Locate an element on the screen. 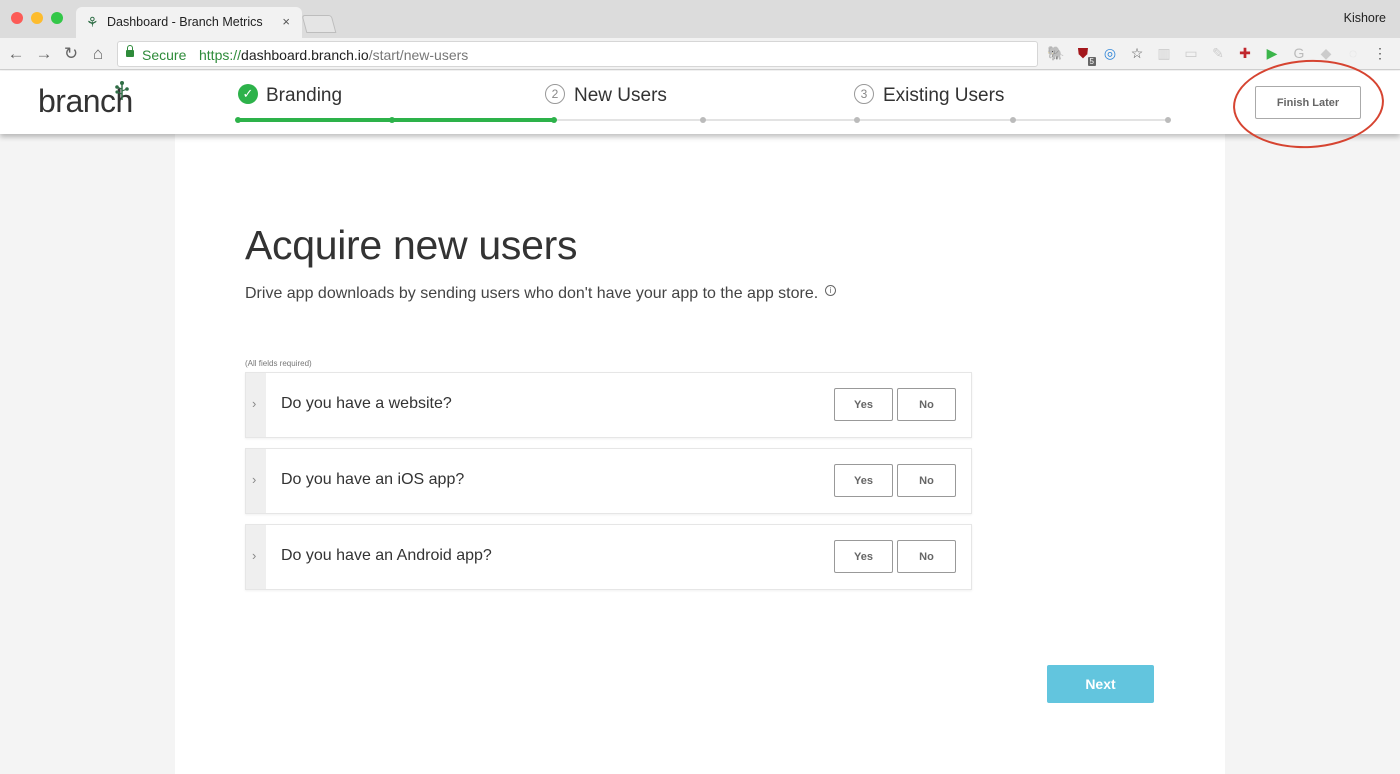 Image resolution: width=1400 pixels, height=774 pixels. evernote-icon: 🐘 is located at coordinates (1056, 53).